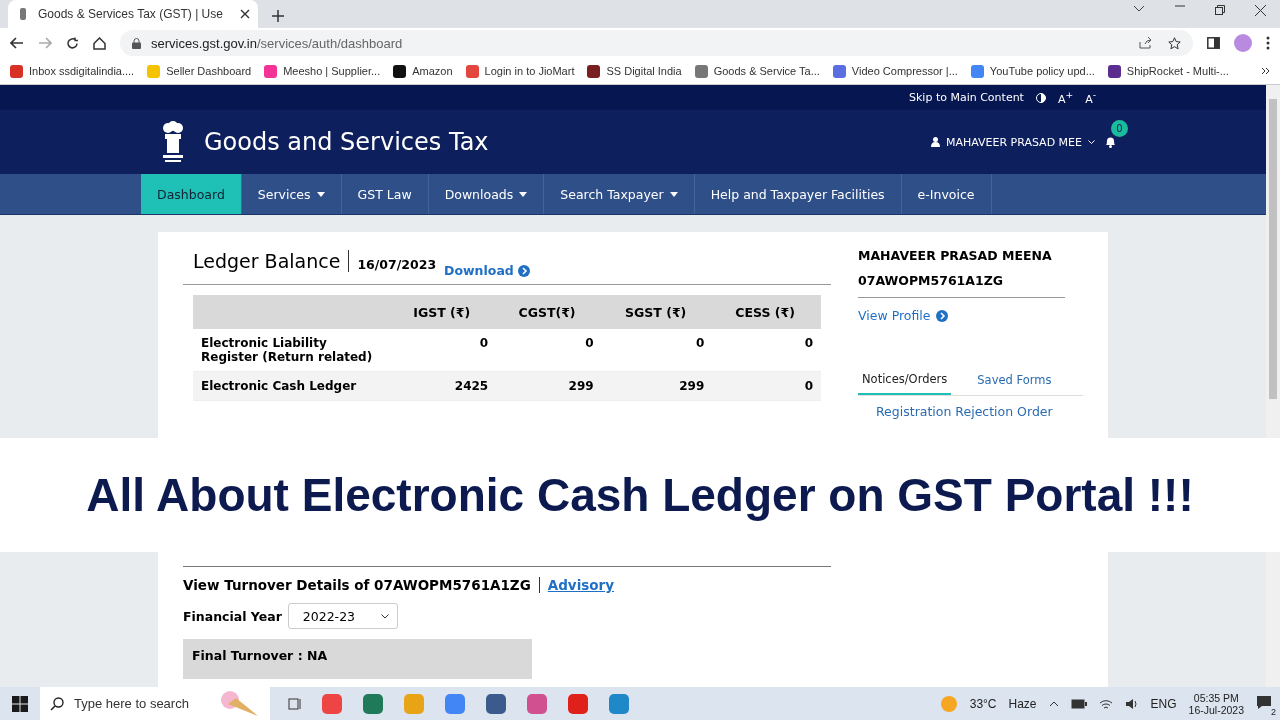 This screenshot has height=720, width=1280. What do you see at coordinates (657, 312) in the screenshot?
I see `column-header: SGST (₹)` at bounding box center [657, 312].